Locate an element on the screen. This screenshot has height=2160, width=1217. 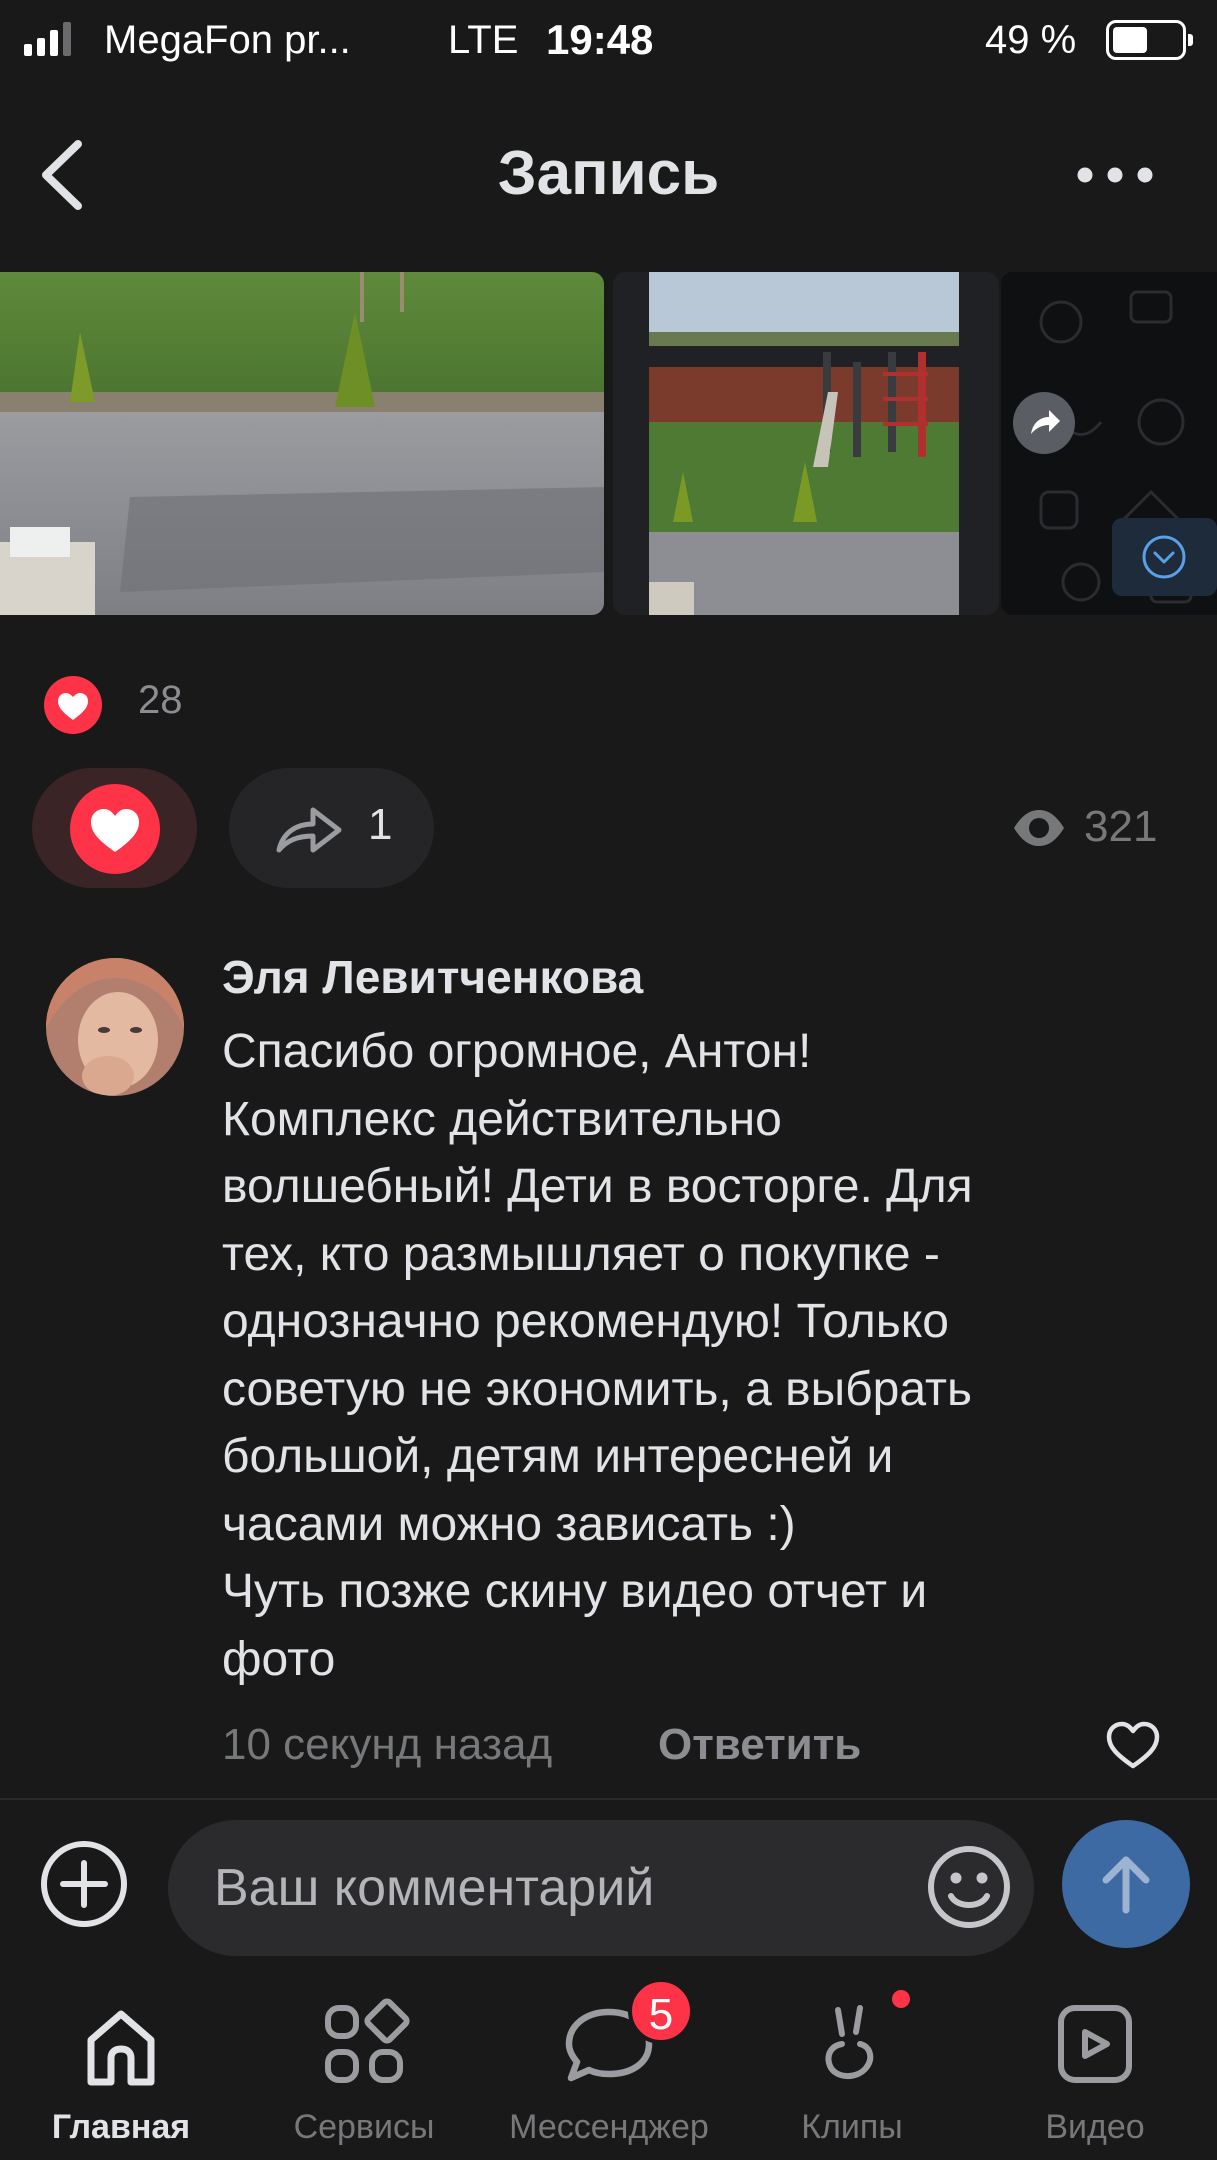
clips-icon is located at coordinates (849, 2042).